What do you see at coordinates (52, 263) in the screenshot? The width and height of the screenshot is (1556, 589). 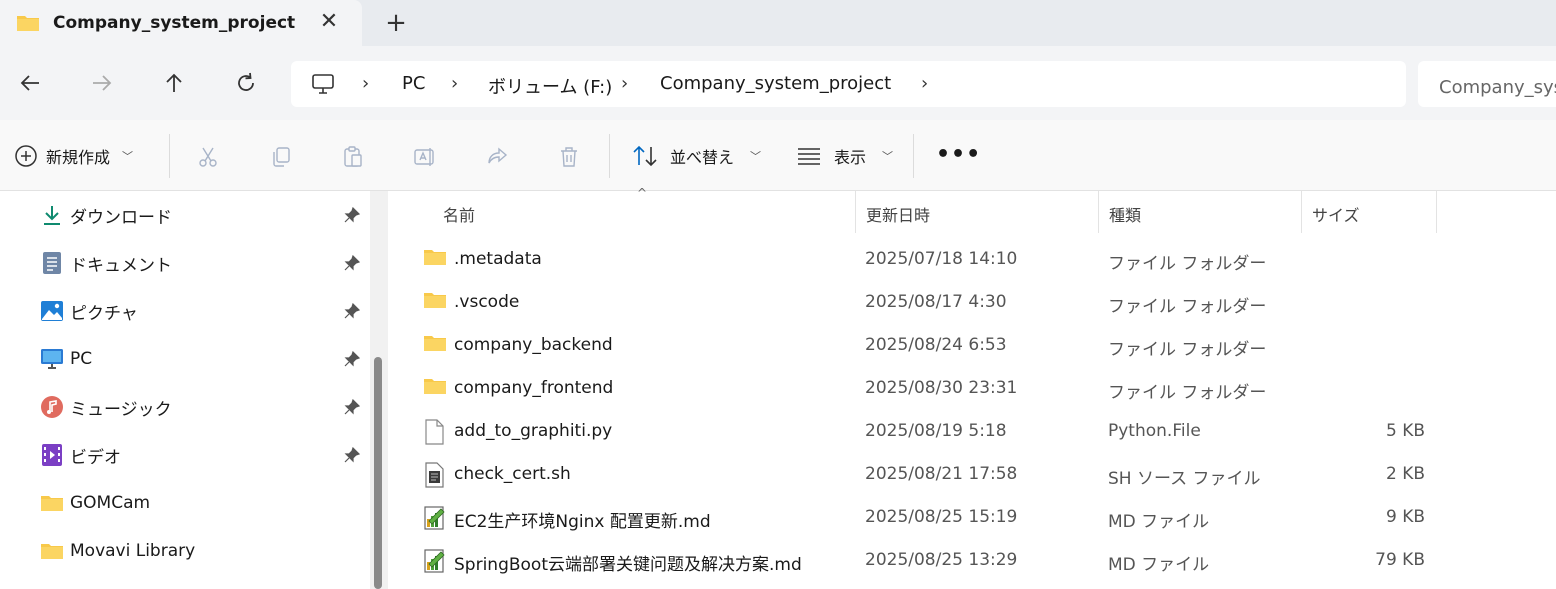 I see `documents-icon` at bounding box center [52, 263].